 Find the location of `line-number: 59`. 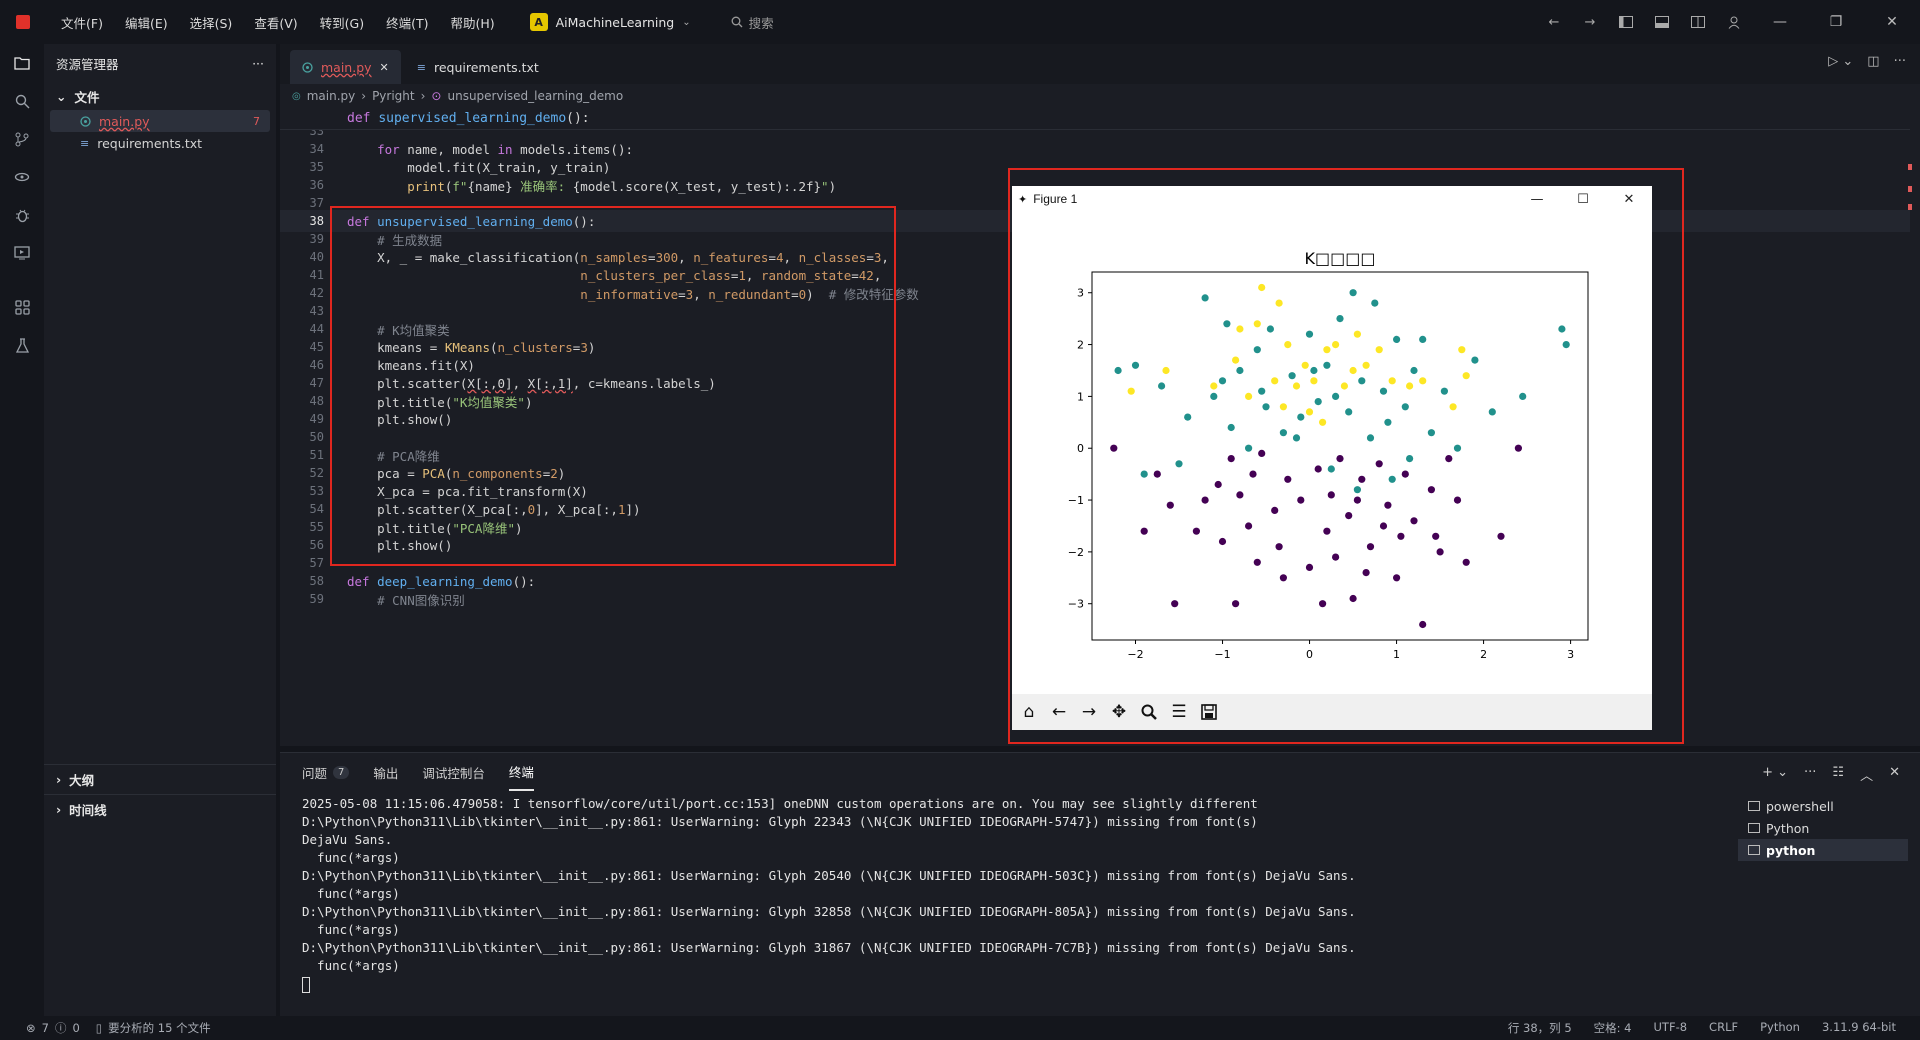

line-number: 59 is located at coordinates (316, 599).